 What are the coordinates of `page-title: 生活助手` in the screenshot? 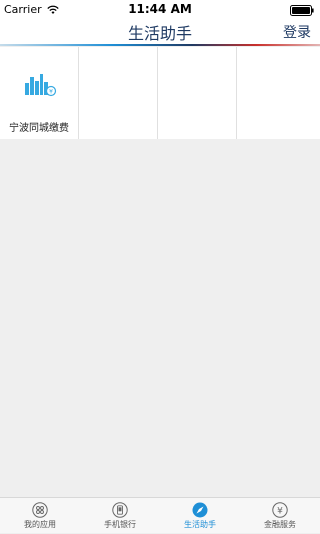 It's located at (159, 33).